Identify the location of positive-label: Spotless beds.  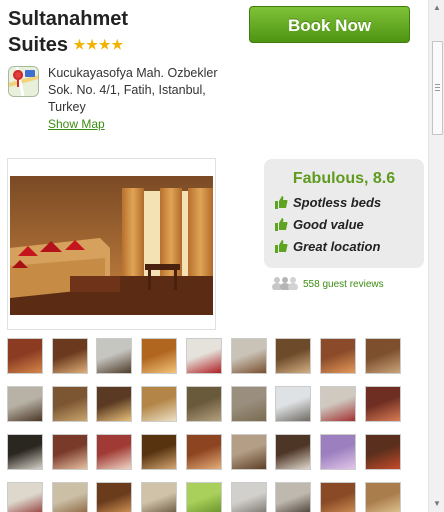
(337, 202).